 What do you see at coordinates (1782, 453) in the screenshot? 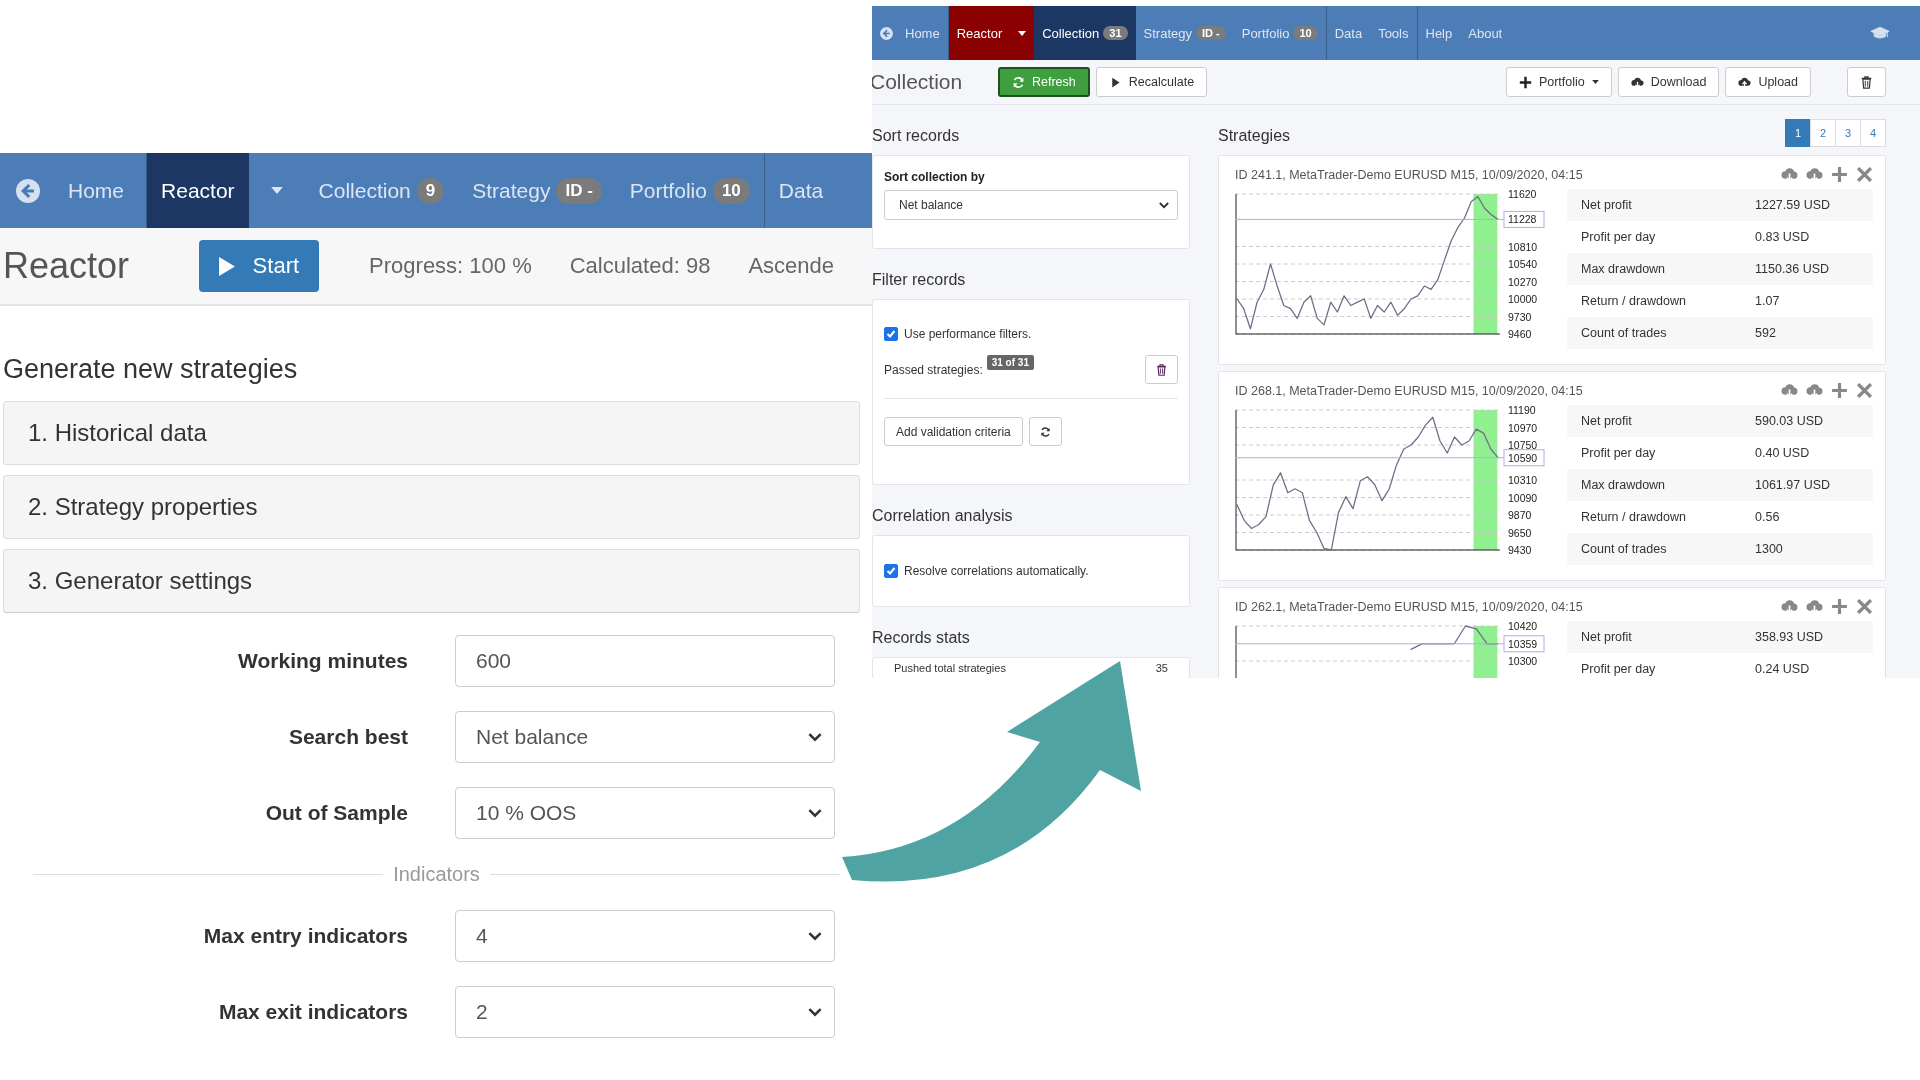
I see `stat-value: 0.40 USD` at bounding box center [1782, 453].